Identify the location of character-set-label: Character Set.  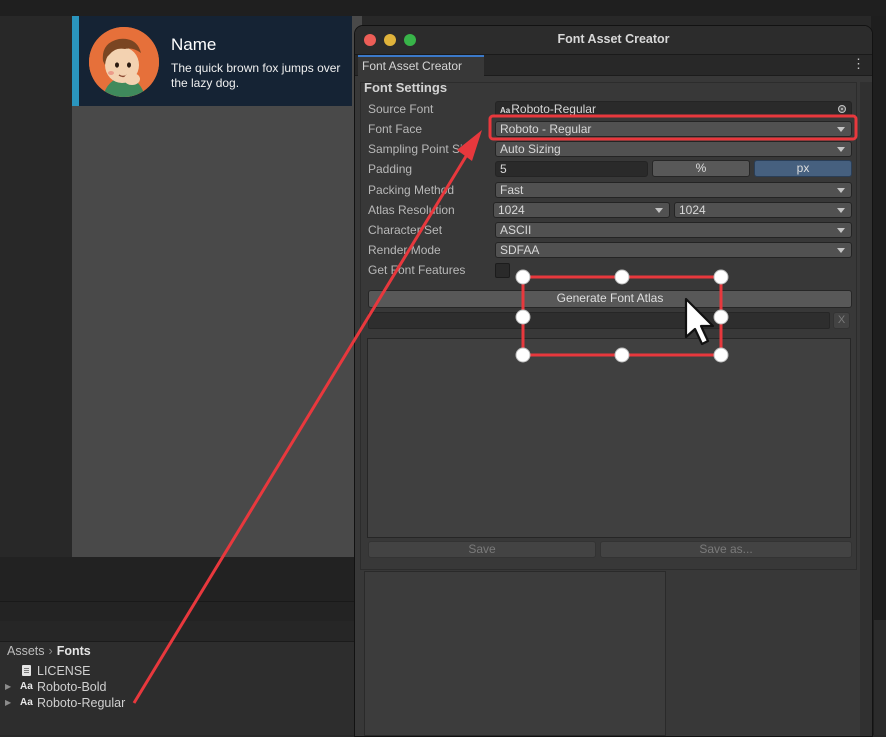
(405, 230).